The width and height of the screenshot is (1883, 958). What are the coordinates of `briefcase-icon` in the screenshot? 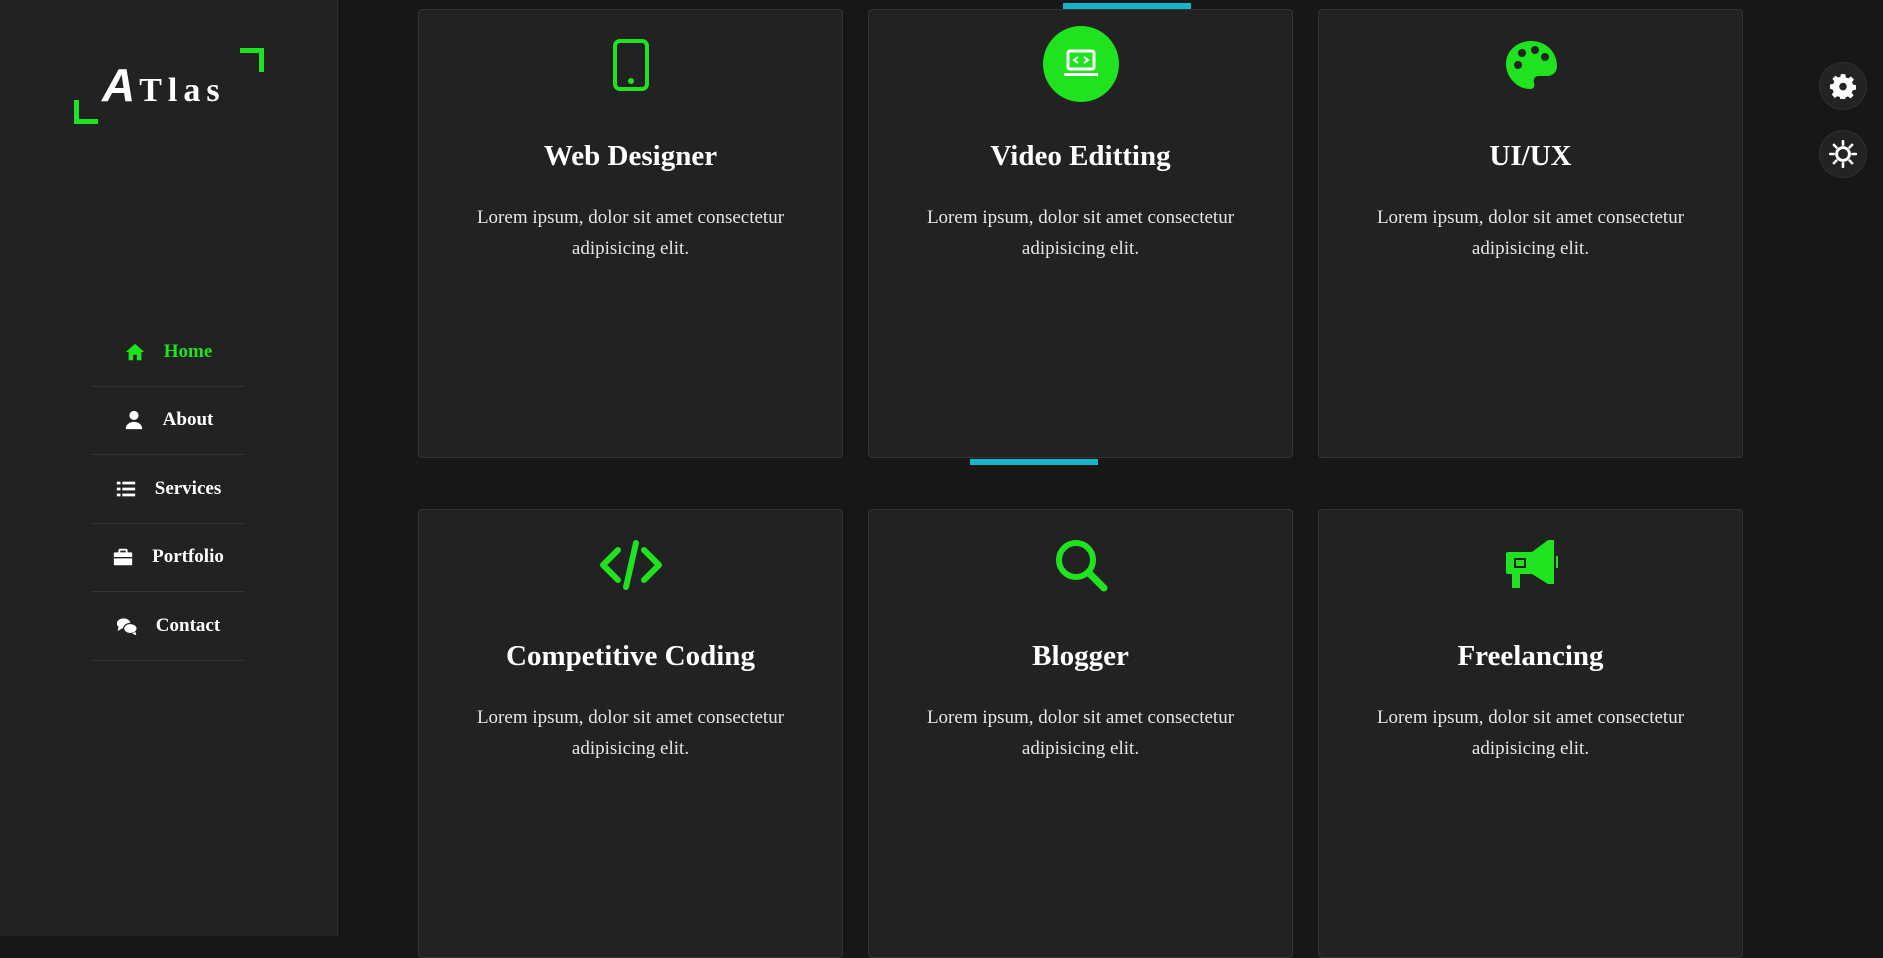 It's located at (123, 557).